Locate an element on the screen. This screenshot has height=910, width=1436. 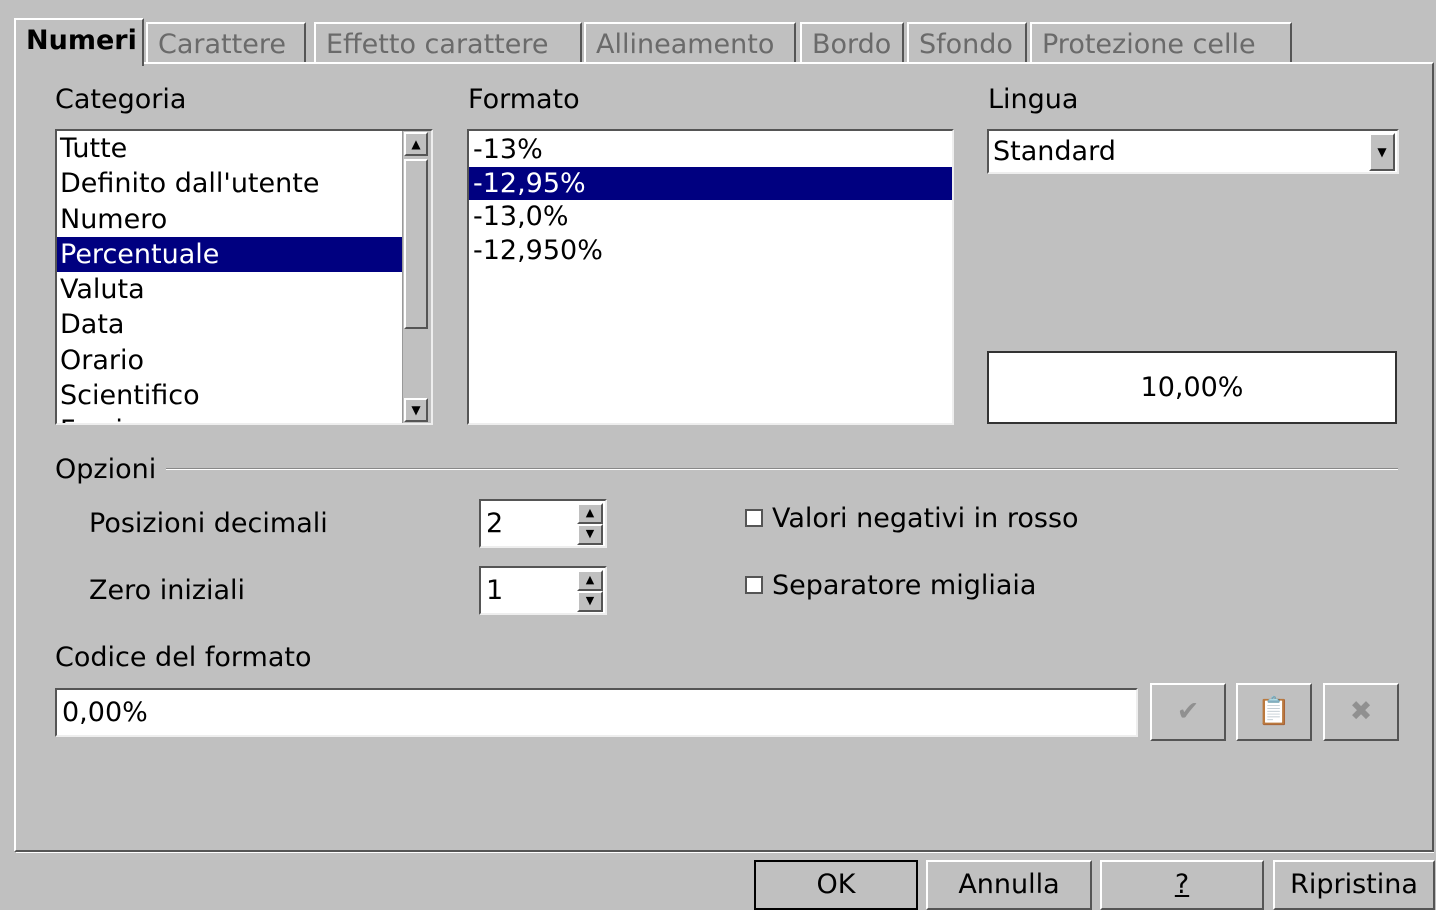
tab-effetto-carattere: Effetto carattere is located at coordinates (448, 43).